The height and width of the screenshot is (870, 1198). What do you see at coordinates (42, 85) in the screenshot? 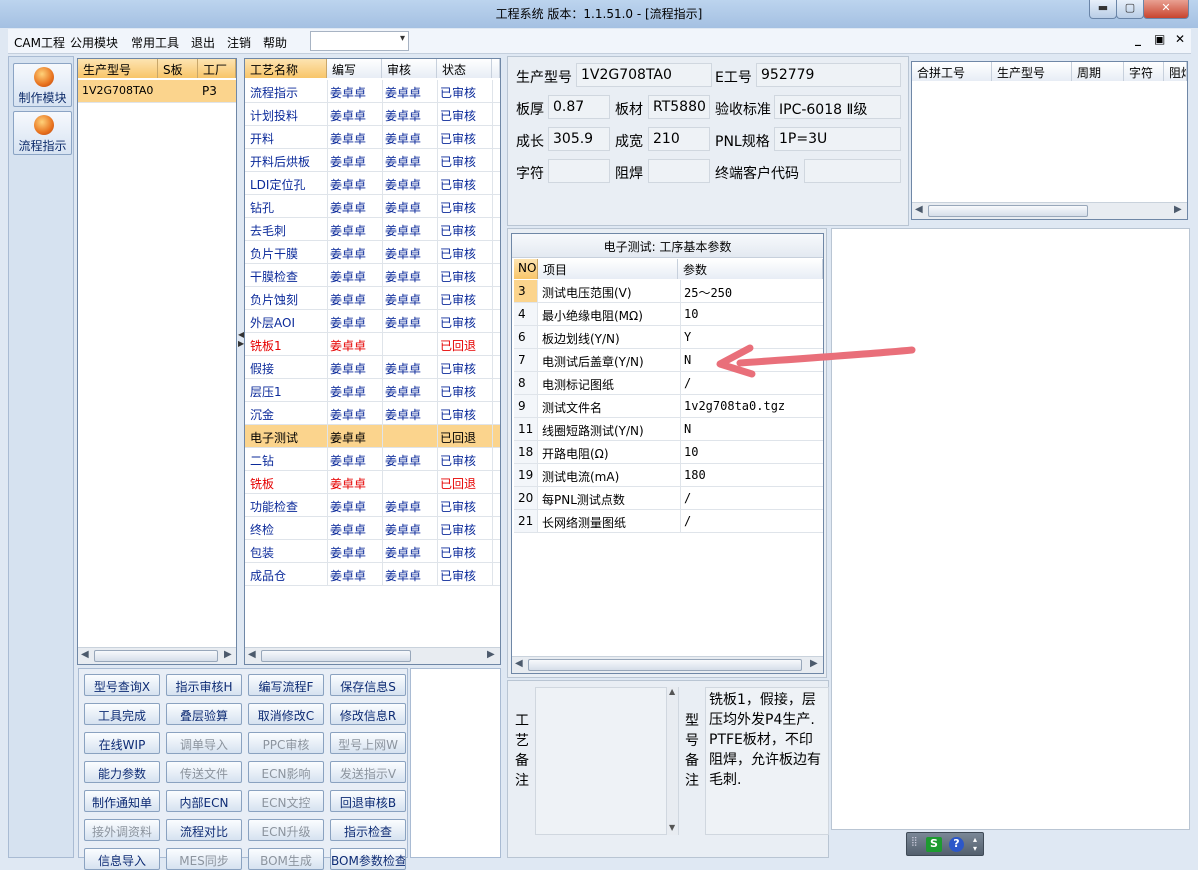
I see `nav-make-module: 制作模块` at bounding box center [42, 85].